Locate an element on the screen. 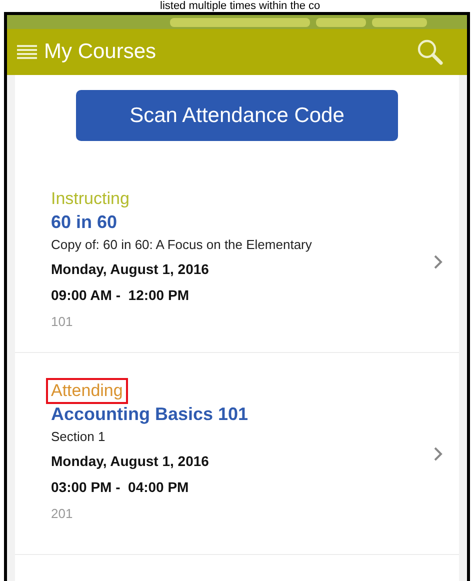 This screenshot has height=581, width=473. app-title: My Courses is located at coordinates (100, 52).